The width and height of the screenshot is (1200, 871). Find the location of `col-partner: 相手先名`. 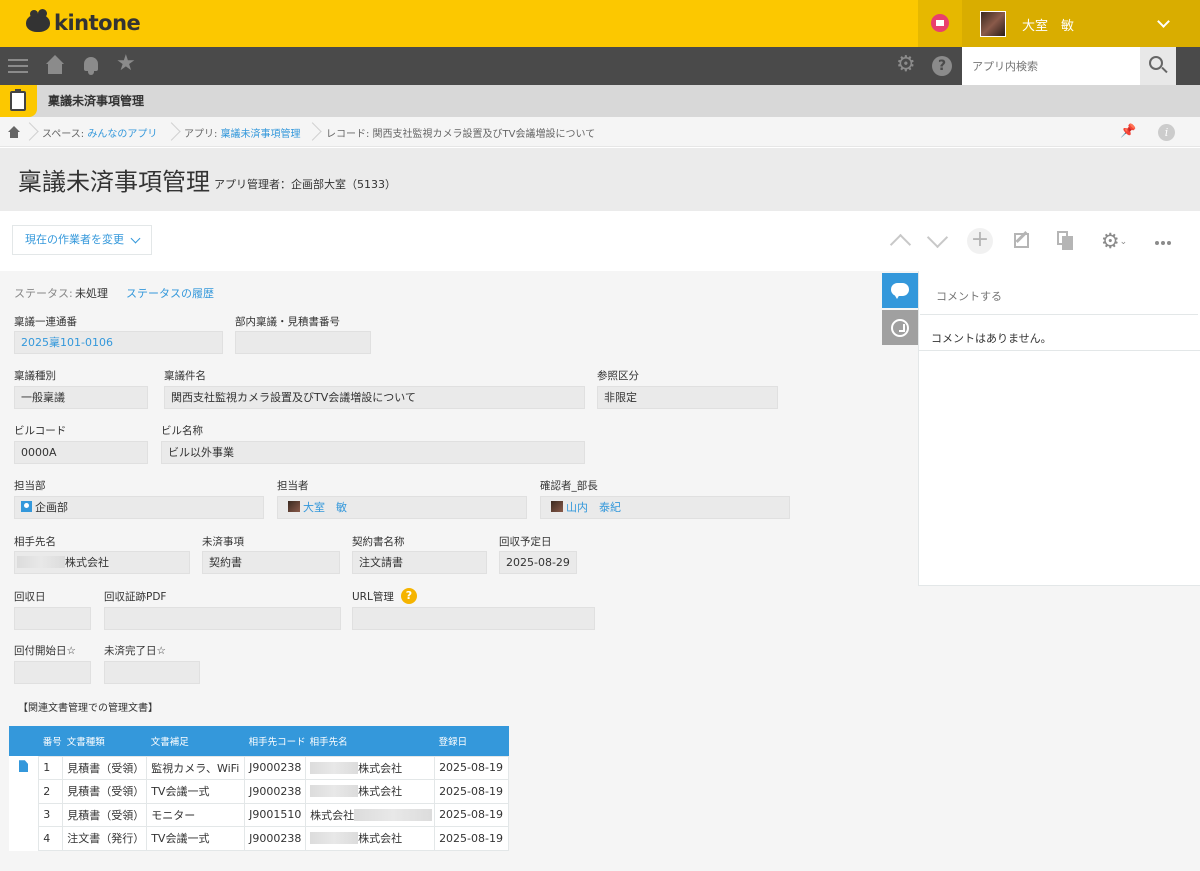

col-partner: 相手先名 is located at coordinates (370, 741).